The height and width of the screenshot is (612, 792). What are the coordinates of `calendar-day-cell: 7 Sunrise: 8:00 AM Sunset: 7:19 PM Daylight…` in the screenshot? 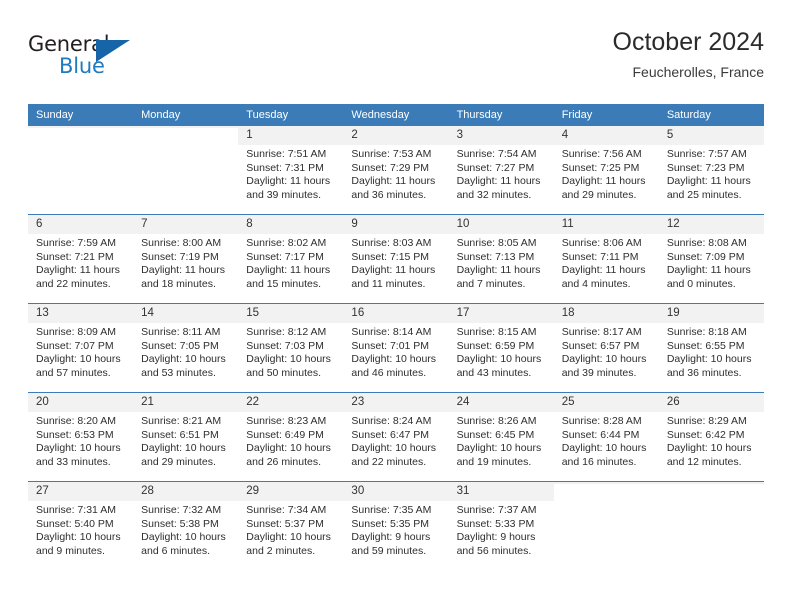 It's located at (186, 259).